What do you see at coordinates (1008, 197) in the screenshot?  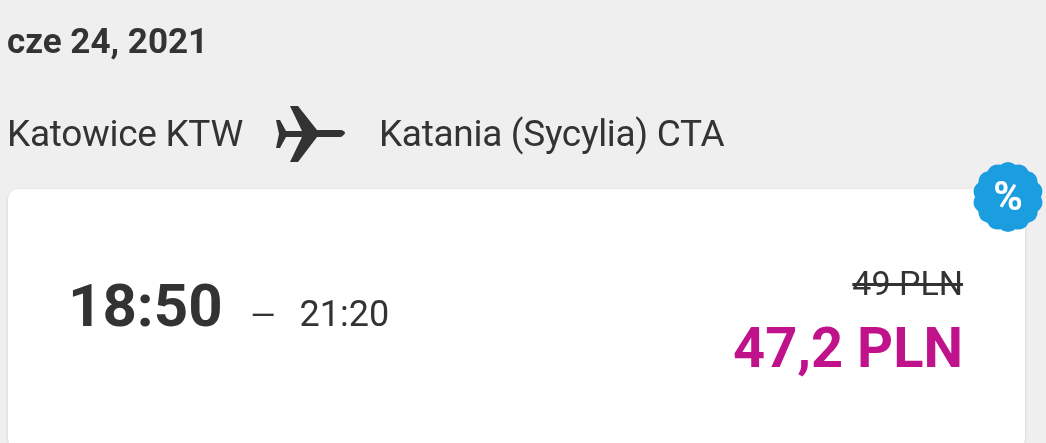 I see `discount-badge: %` at bounding box center [1008, 197].